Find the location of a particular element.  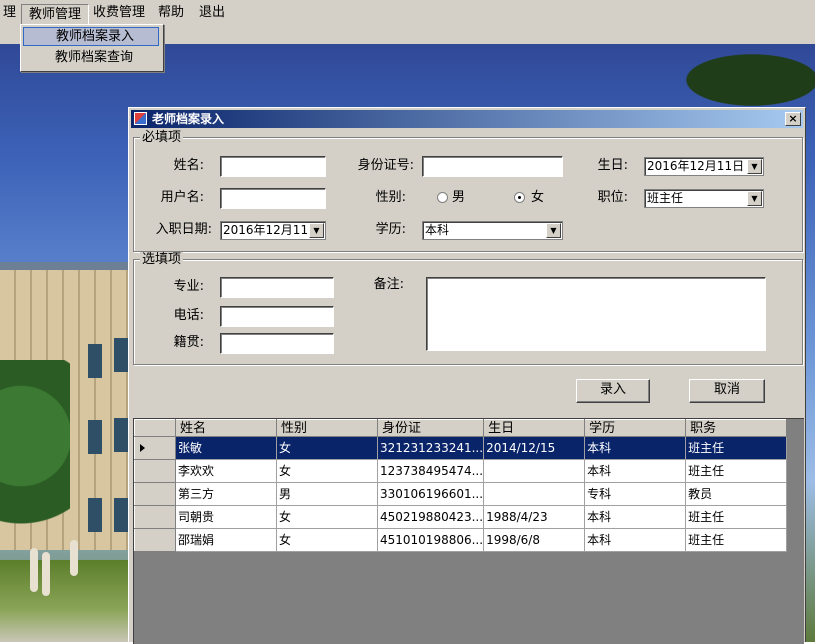

note-label: 备注: is located at coordinates (388, 284).